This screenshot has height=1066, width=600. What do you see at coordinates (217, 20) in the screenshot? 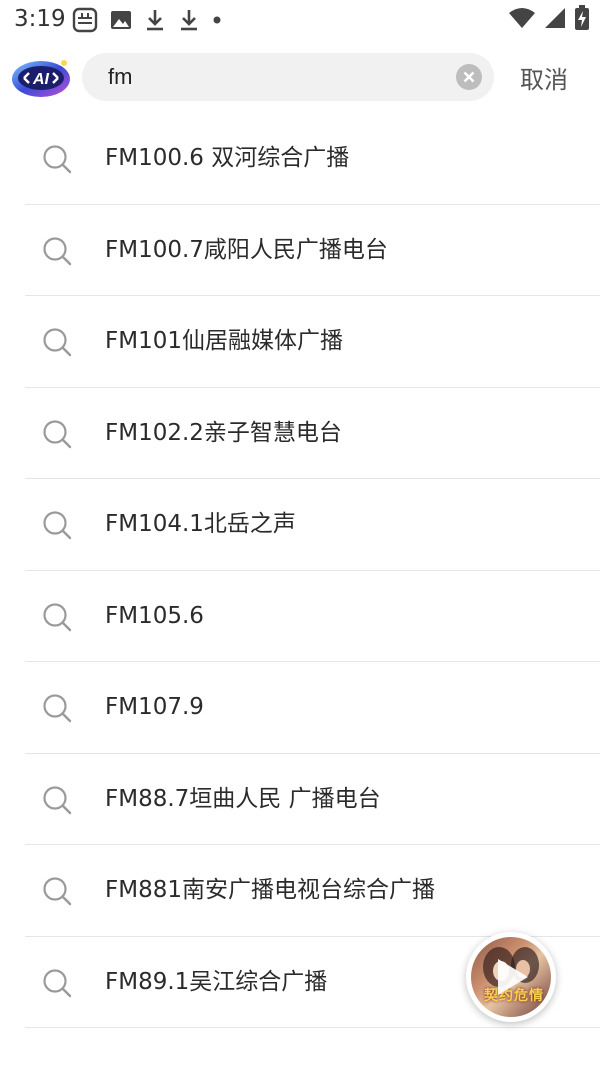
I see `dot-icon` at bounding box center [217, 20].